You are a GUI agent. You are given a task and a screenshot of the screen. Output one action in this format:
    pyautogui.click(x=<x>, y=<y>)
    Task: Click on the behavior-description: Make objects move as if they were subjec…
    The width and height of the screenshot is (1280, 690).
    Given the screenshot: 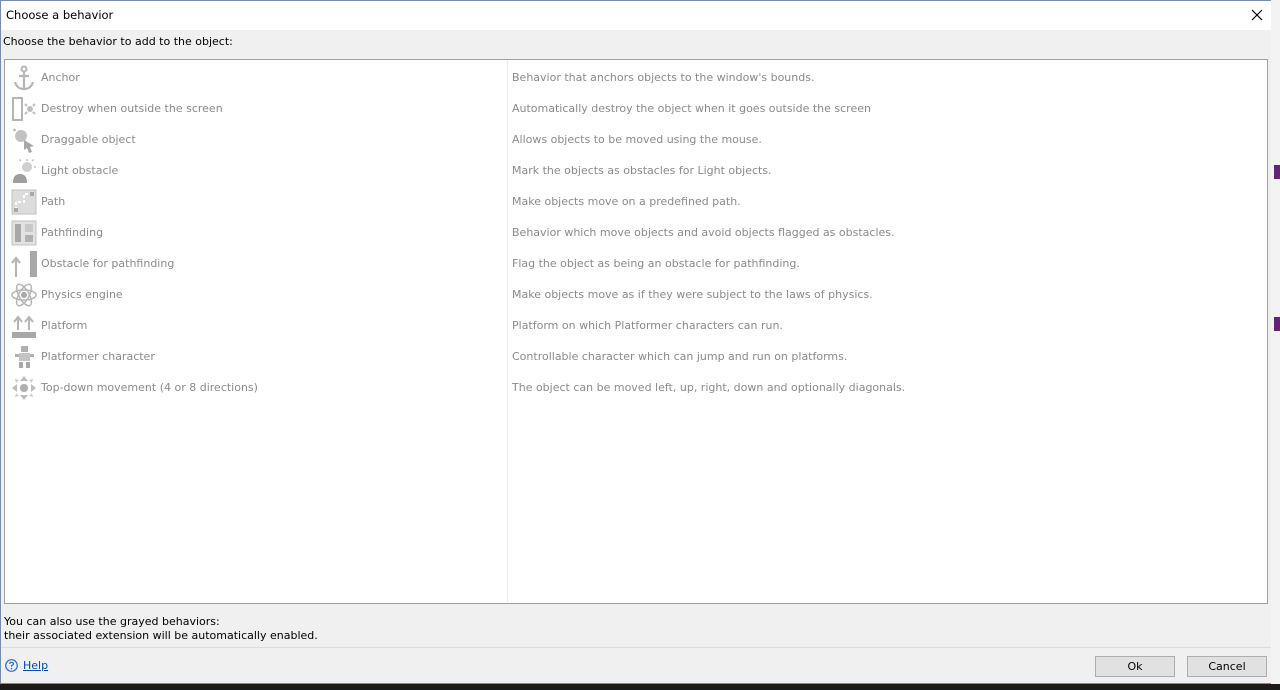 What is the action you would take?
    pyautogui.click(x=692, y=294)
    